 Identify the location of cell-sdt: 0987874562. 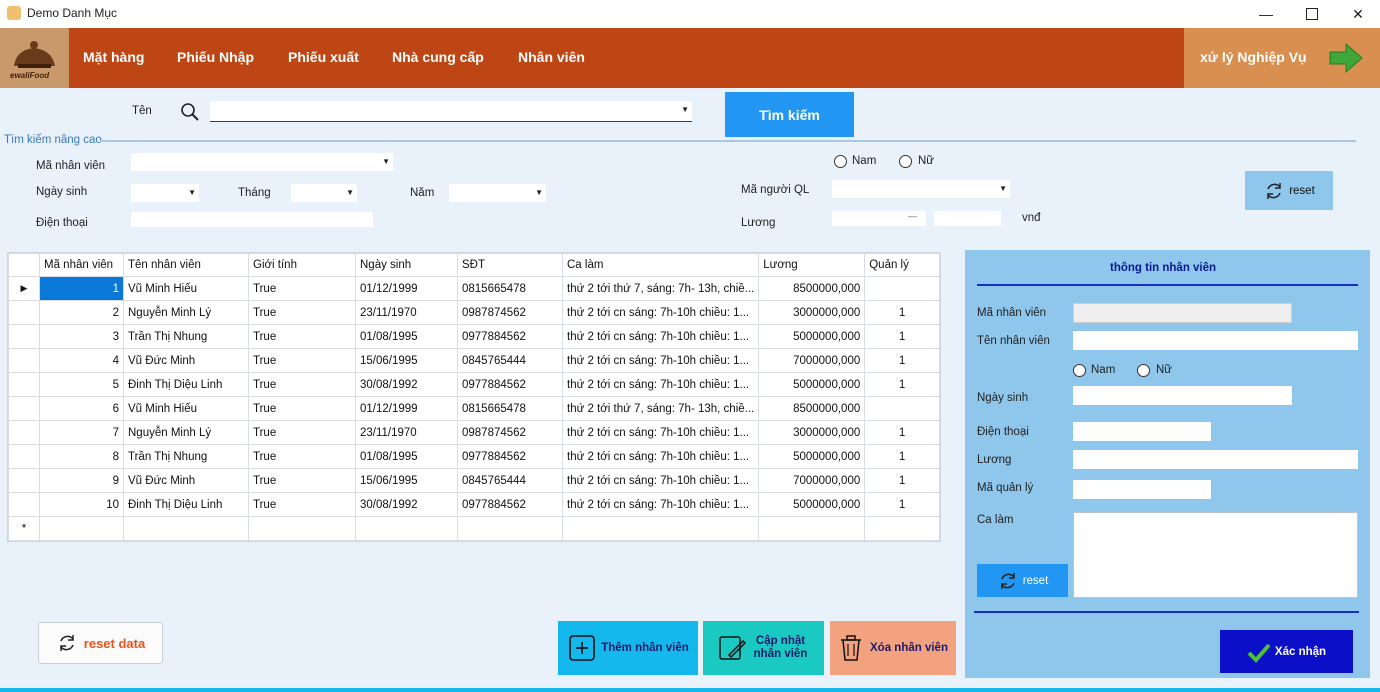
(510, 432).